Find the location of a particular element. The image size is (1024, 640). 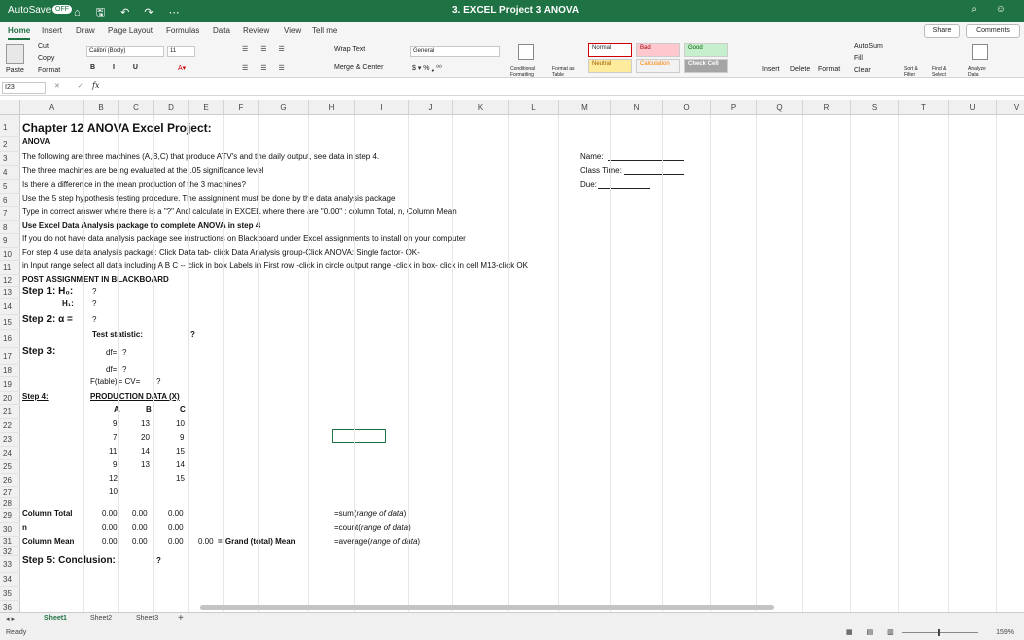

autosave-toggle: OFF is located at coordinates (62, 9).